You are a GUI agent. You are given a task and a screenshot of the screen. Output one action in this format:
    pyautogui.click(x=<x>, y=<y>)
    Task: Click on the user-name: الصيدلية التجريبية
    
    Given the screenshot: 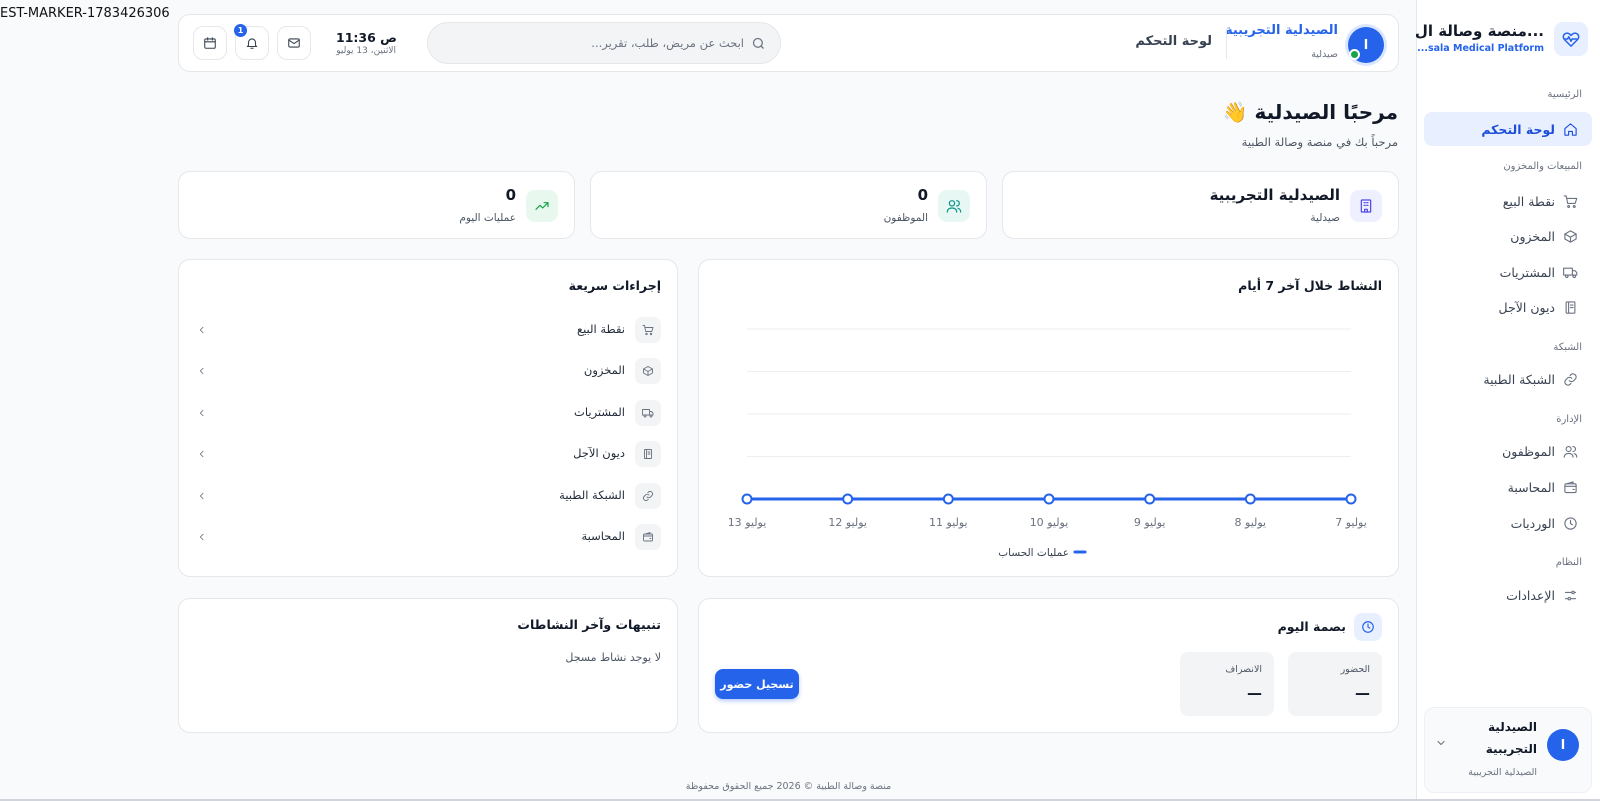 What is the action you would take?
    pyautogui.click(x=1511, y=738)
    